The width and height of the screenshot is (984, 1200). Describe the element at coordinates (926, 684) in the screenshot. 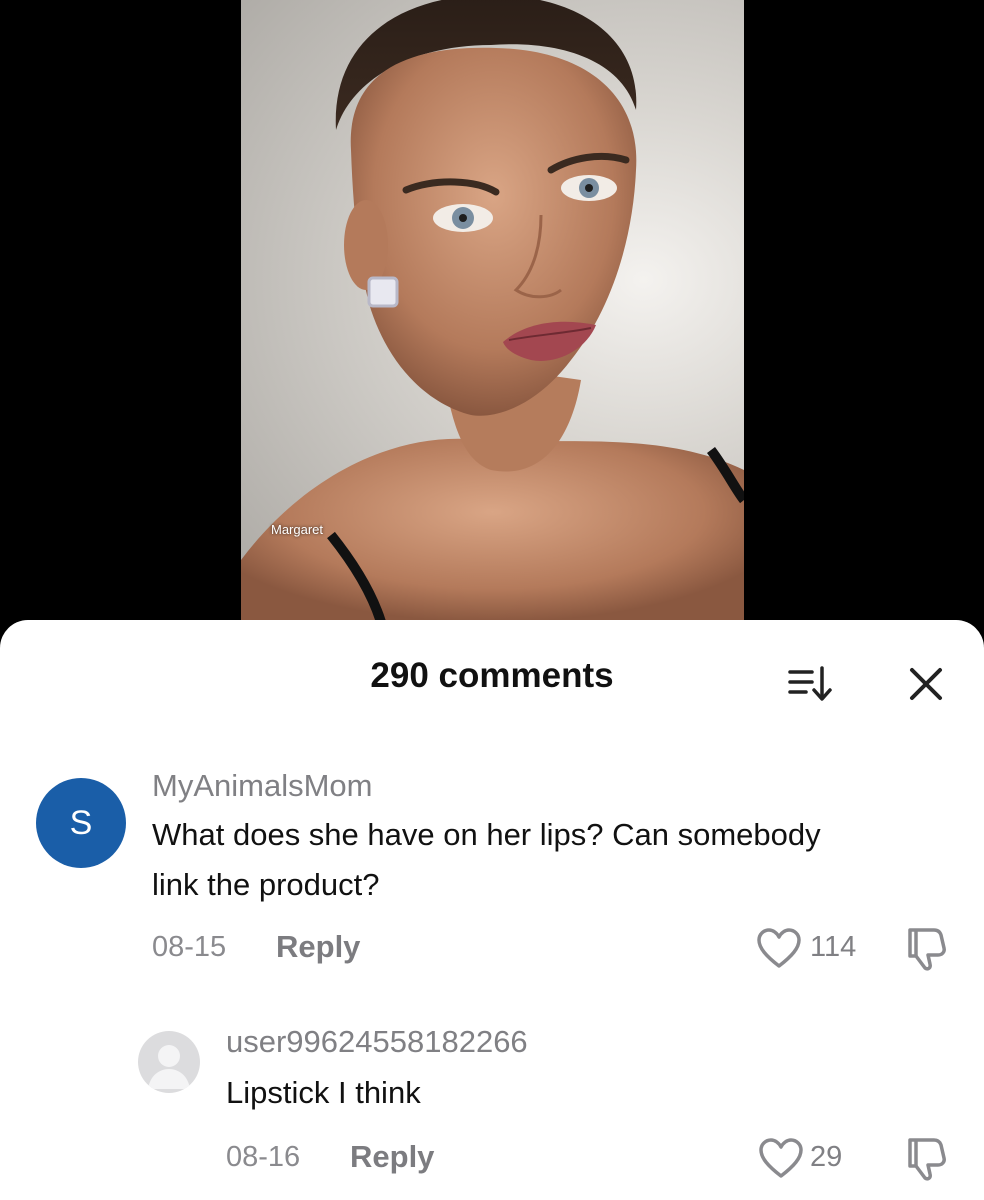

I see `close-icon` at that location.